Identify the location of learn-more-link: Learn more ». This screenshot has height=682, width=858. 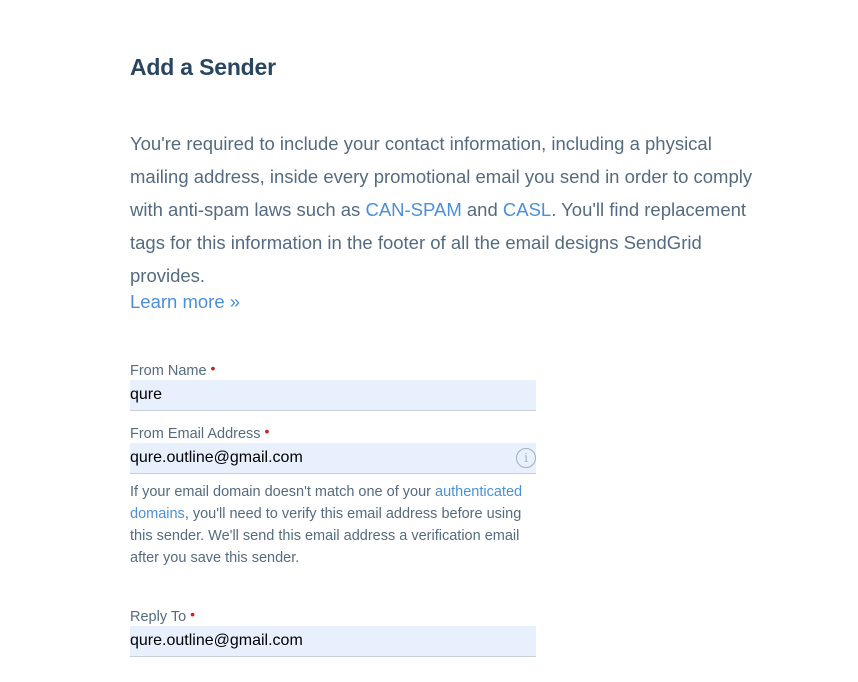
(185, 302).